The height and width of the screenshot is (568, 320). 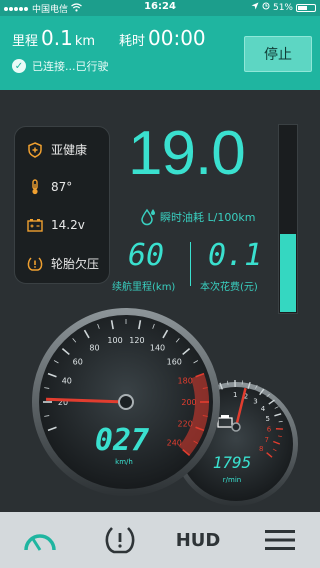 What do you see at coordinates (266, 7) in the screenshot?
I see `alarm-icon` at bounding box center [266, 7].